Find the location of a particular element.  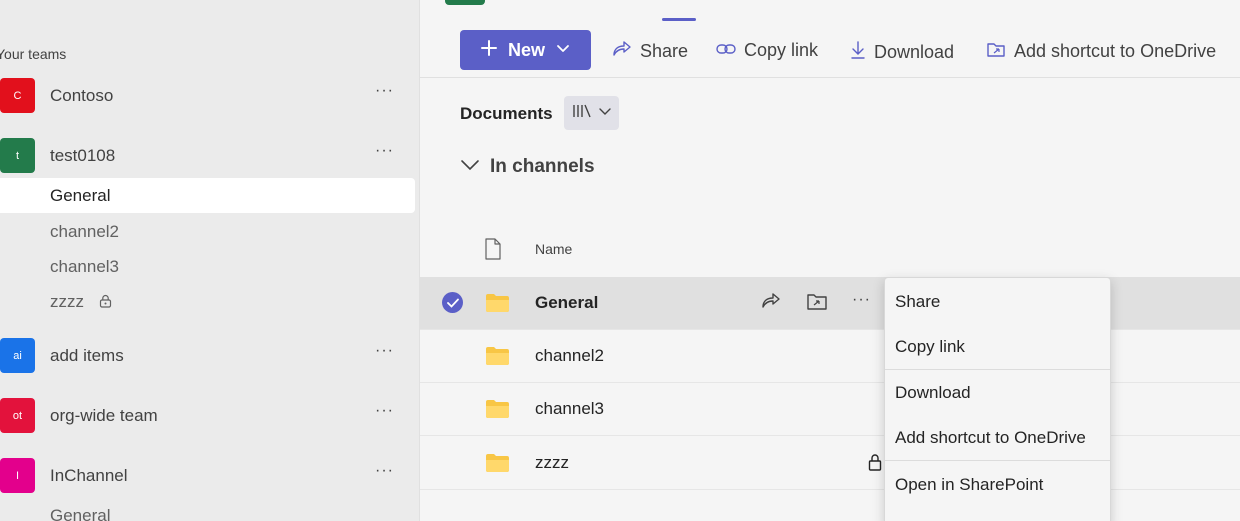

team-contoso: C Contoso ··· is located at coordinates (205, 96).